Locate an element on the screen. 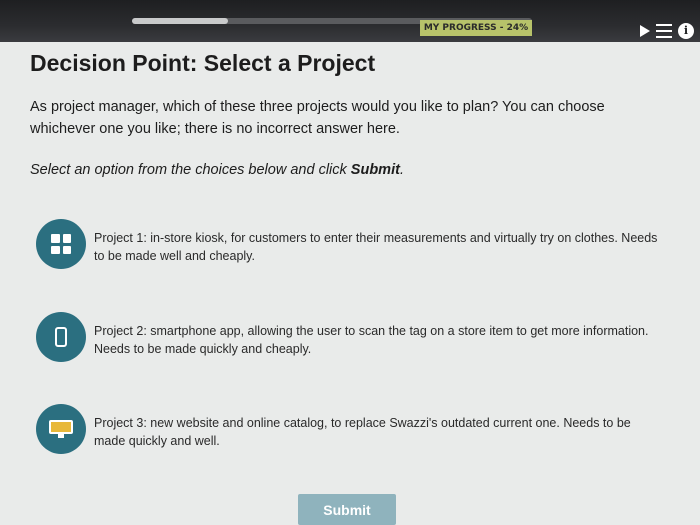 The image size is (700, 525). topbar-controls: i is located at coordinates (667, 31).